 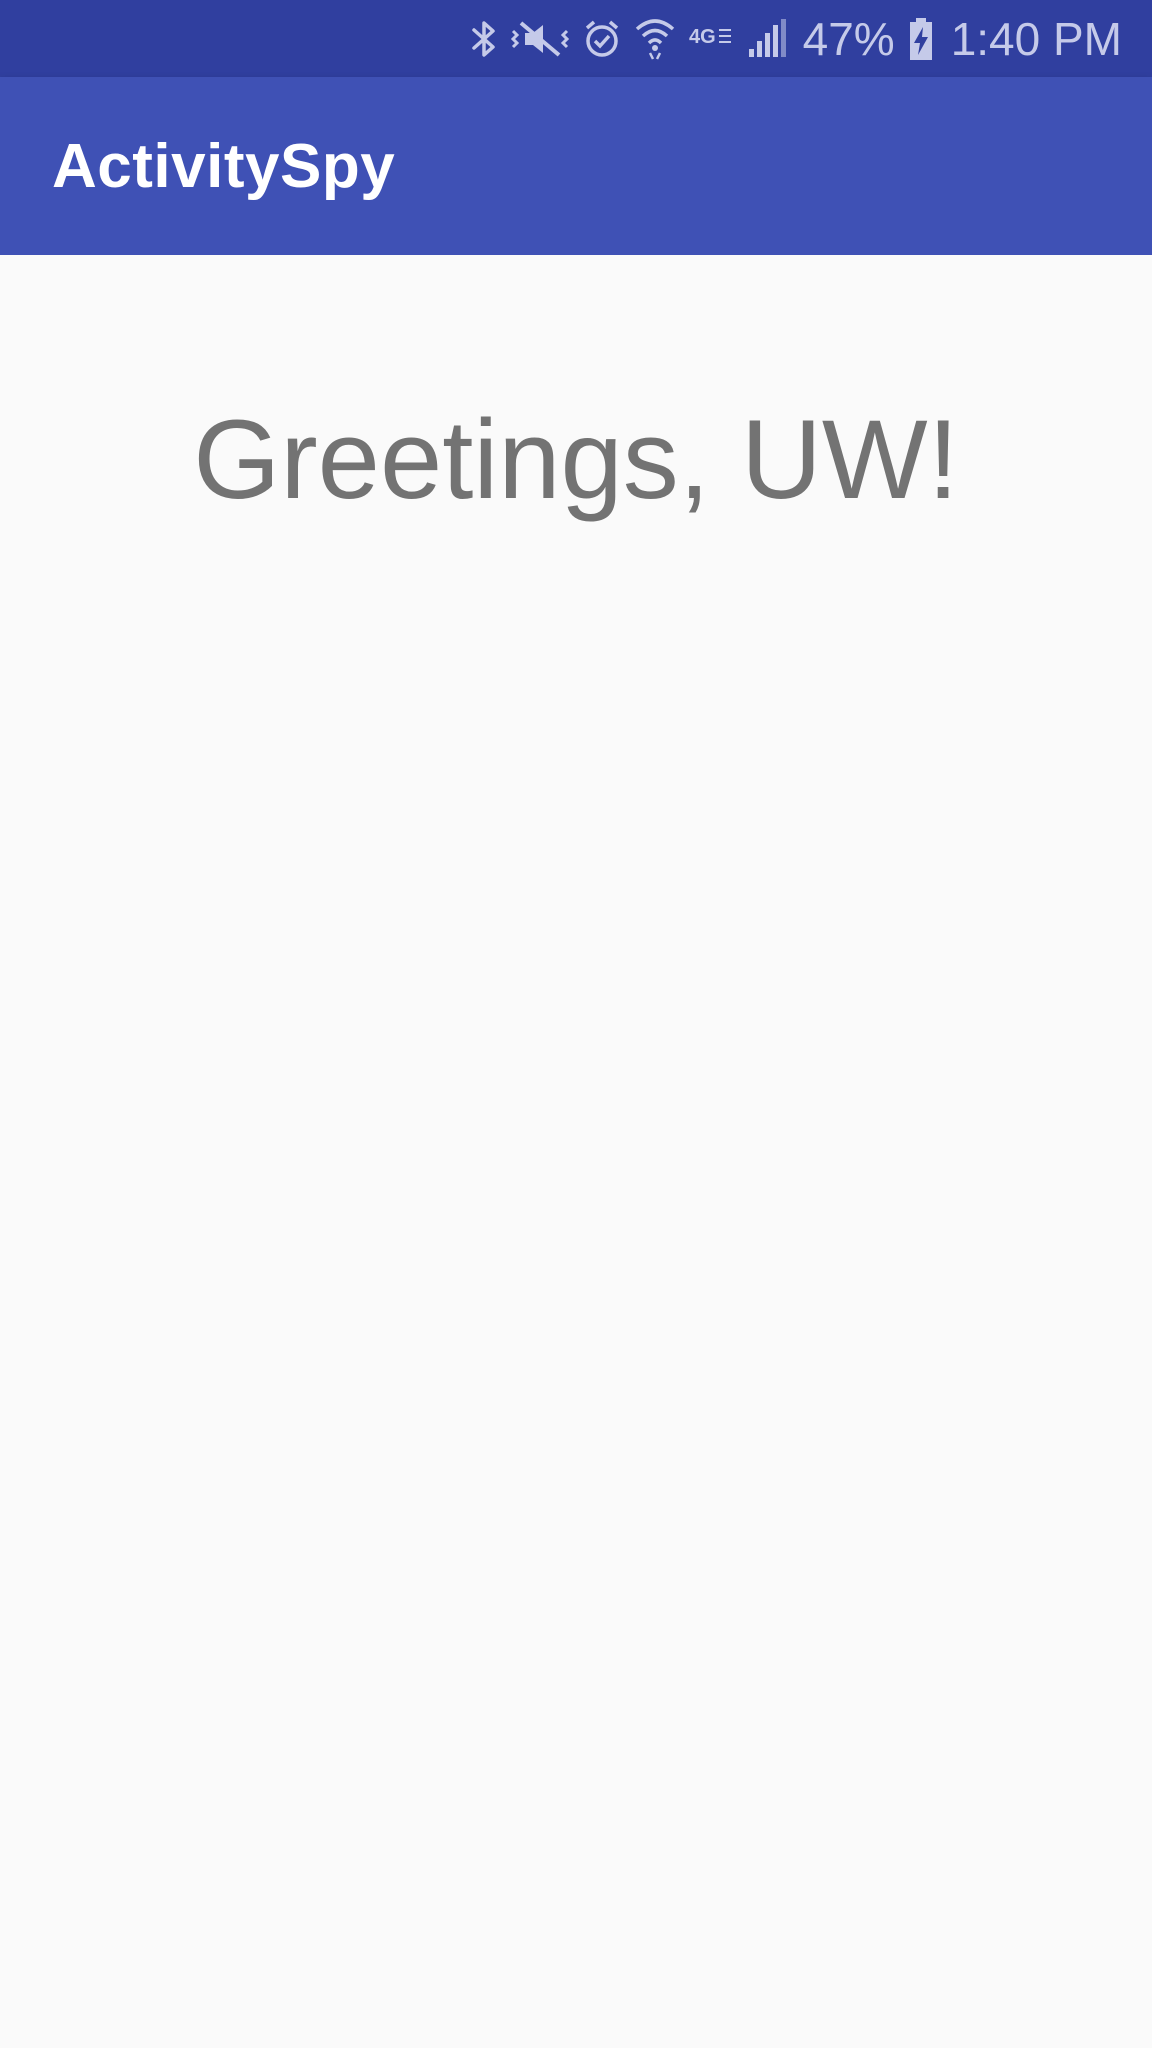 What do you see at coordinates (655, 39) in the screenshot?
I see `wifi-icon` at bounding box center [655, 39].